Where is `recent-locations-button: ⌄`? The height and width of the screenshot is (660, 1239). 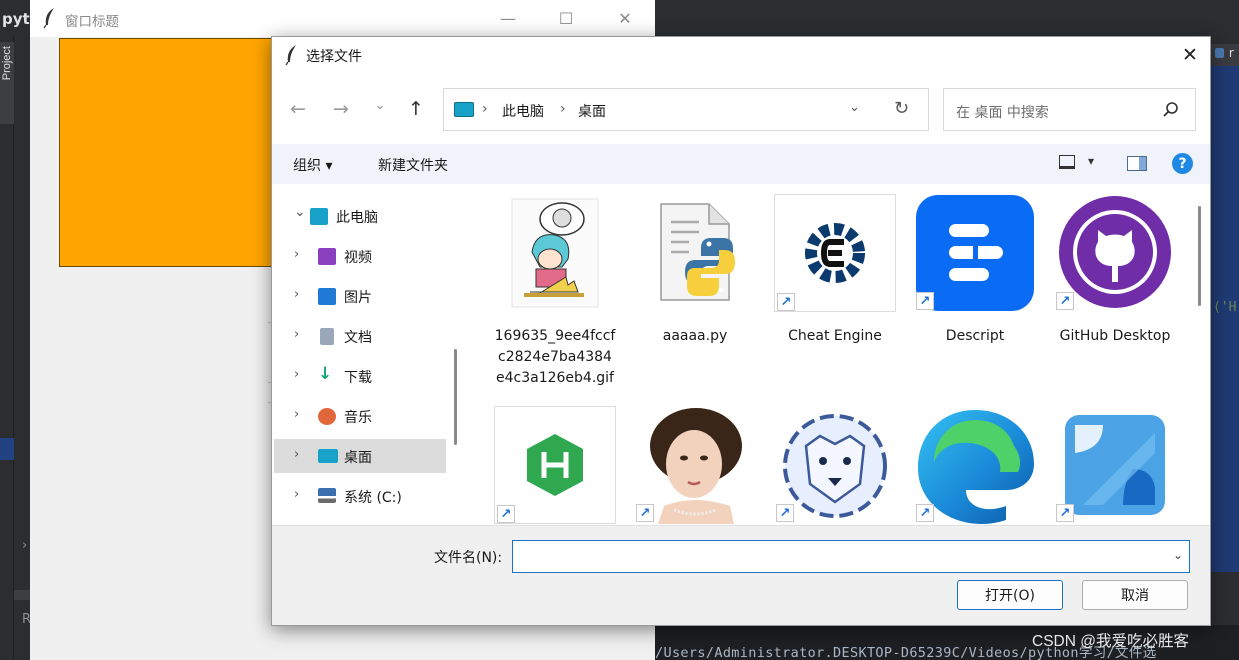
recent-locations-button: ⌄ is located at coordinates (380, 105).